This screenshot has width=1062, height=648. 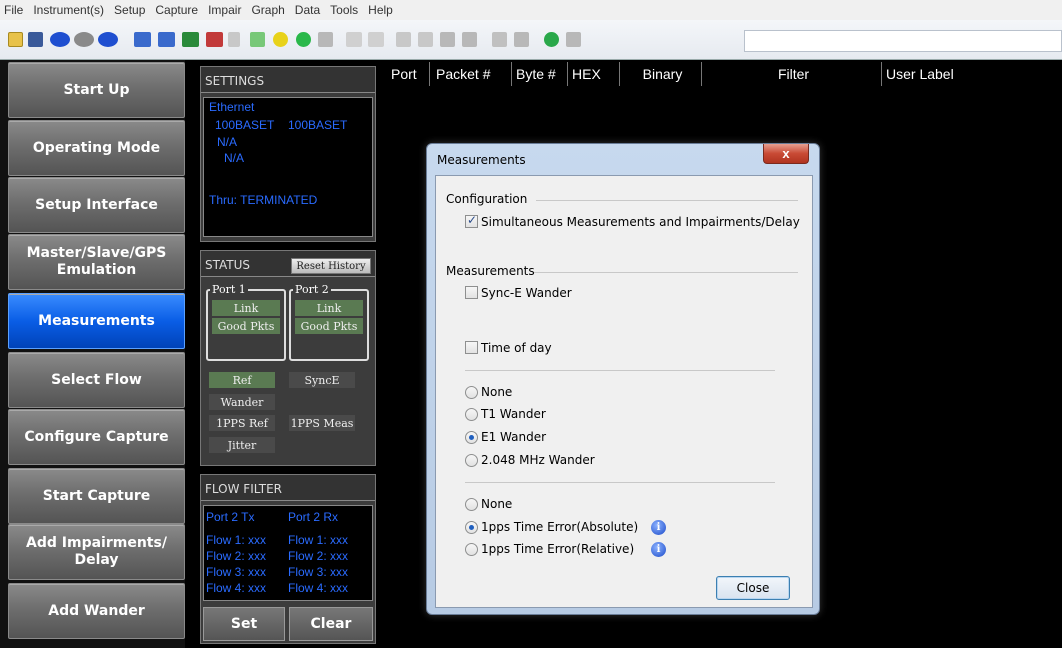 I want to click on rewind-icon, so click(x=354, y=39).